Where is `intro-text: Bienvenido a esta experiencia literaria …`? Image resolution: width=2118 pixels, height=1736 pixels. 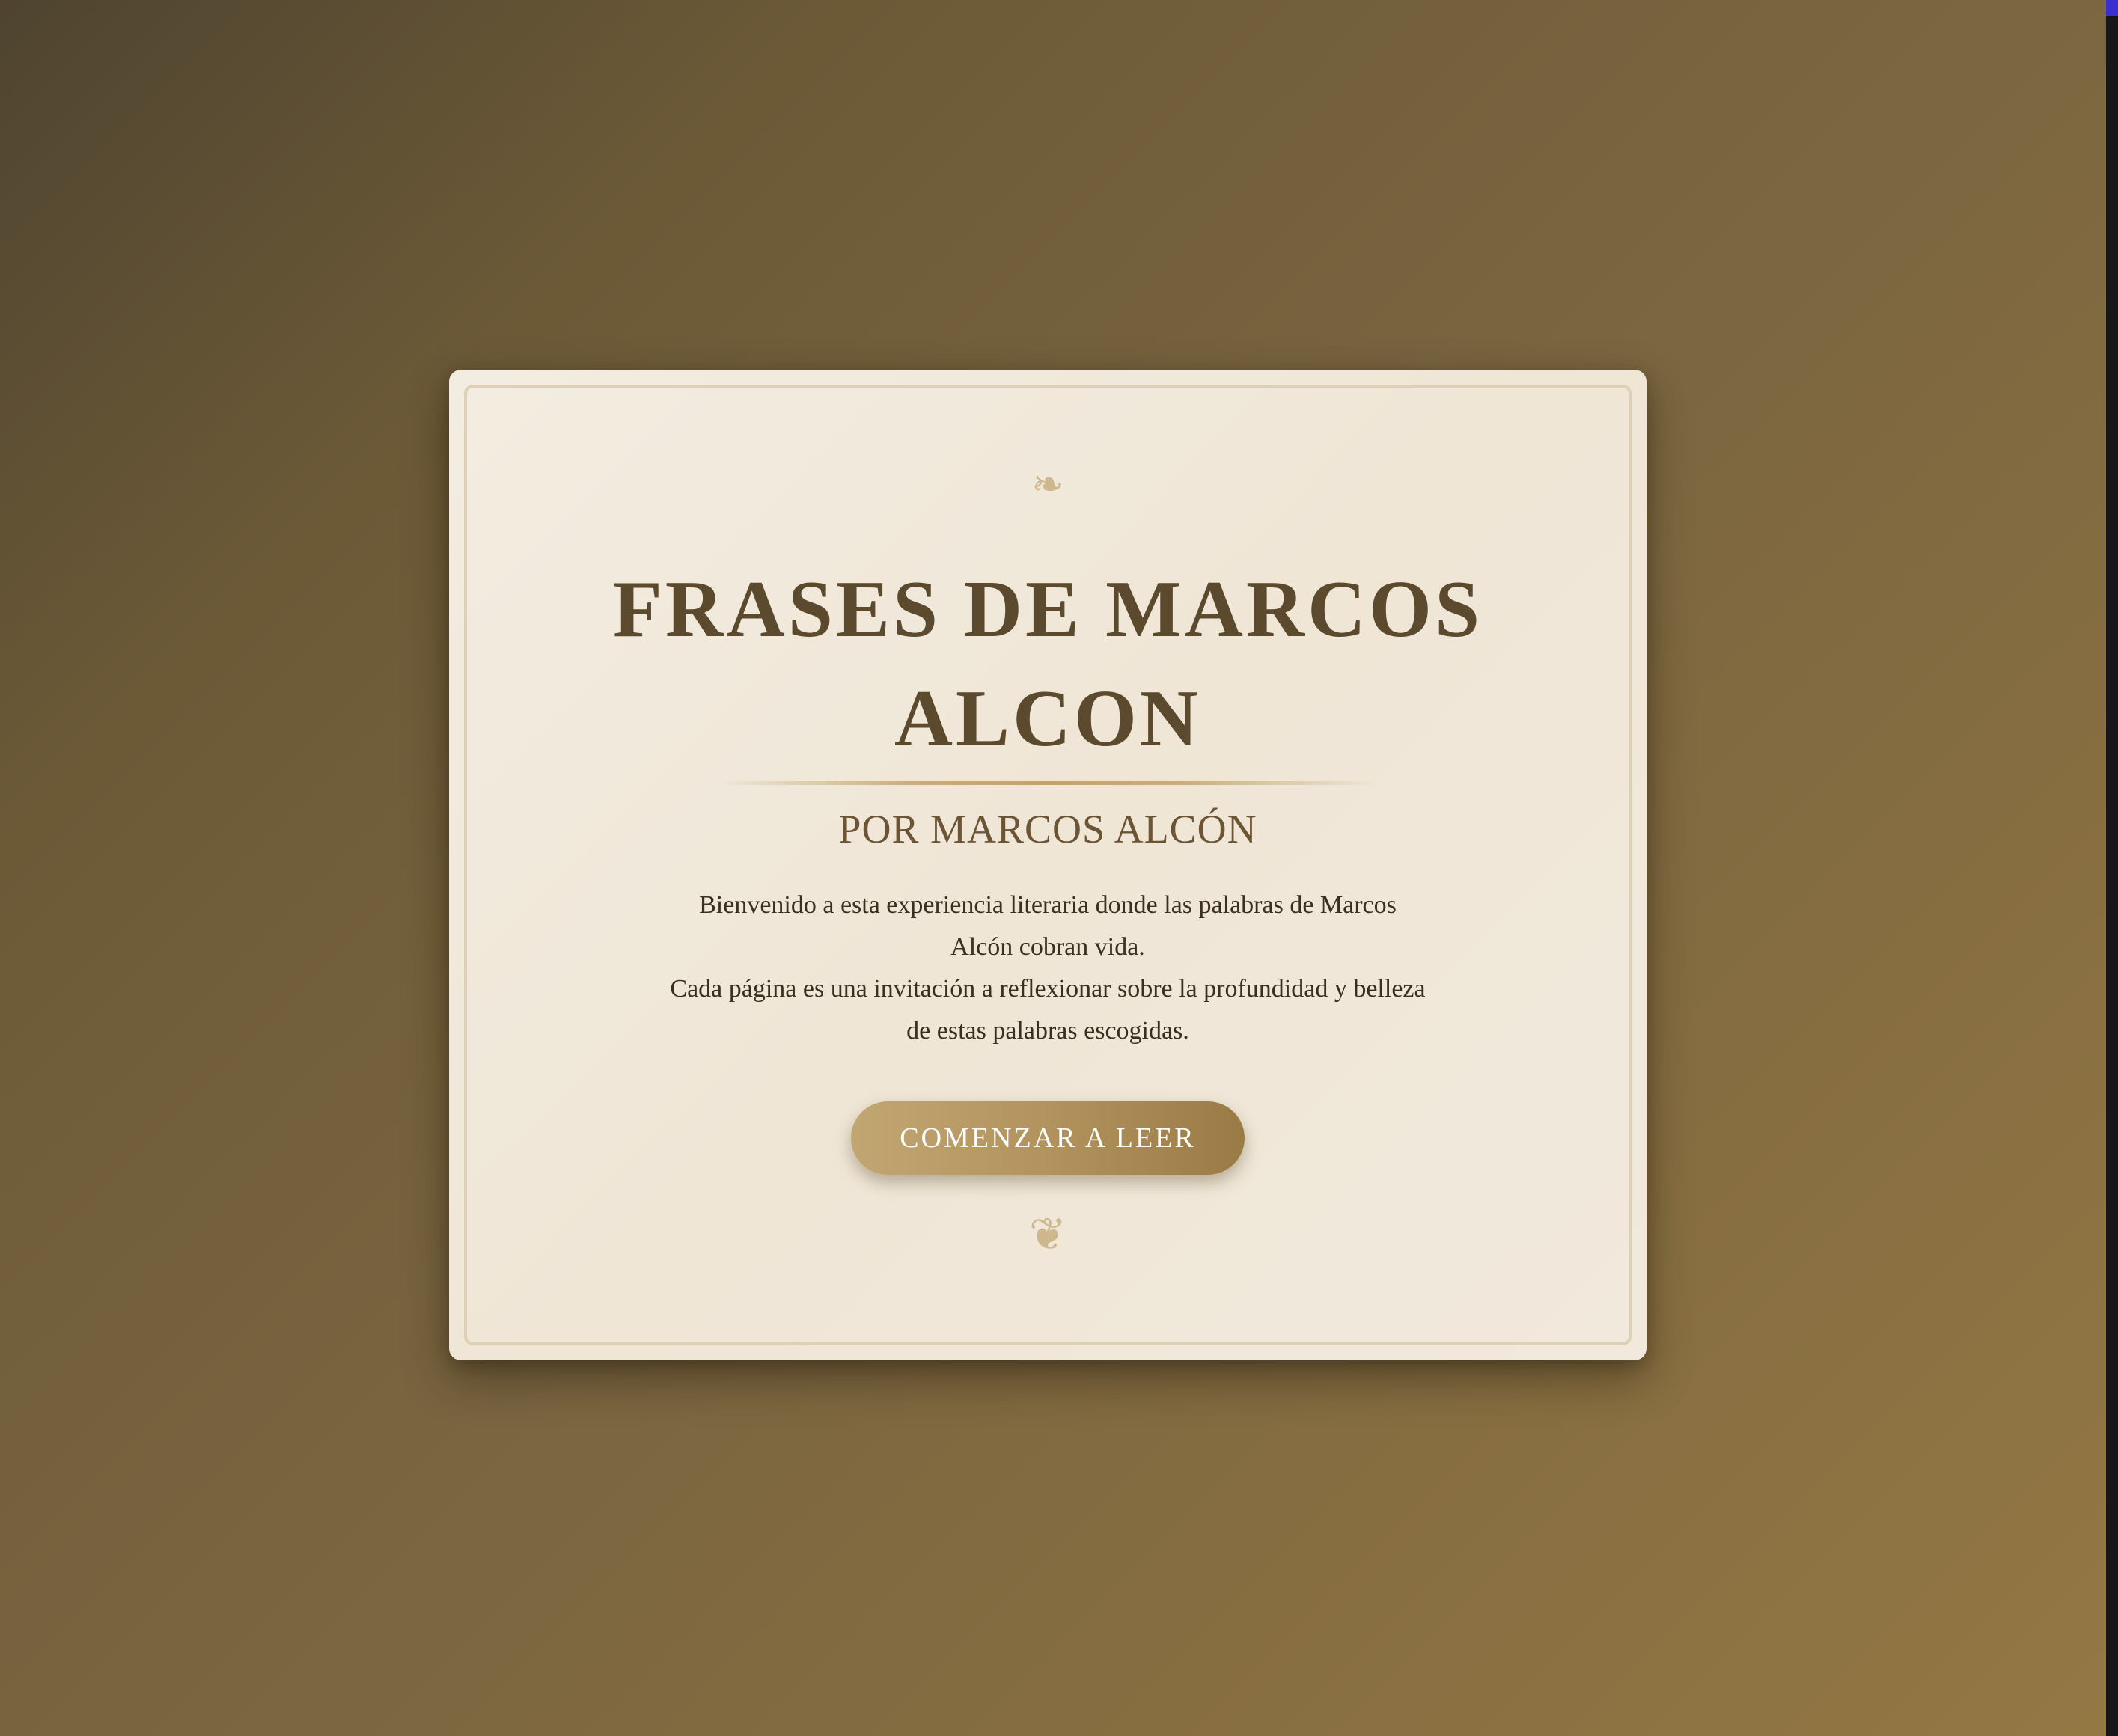
intro-text: Bienvenido a esta experiencia literaria … is located at coordinates (1047, 968).